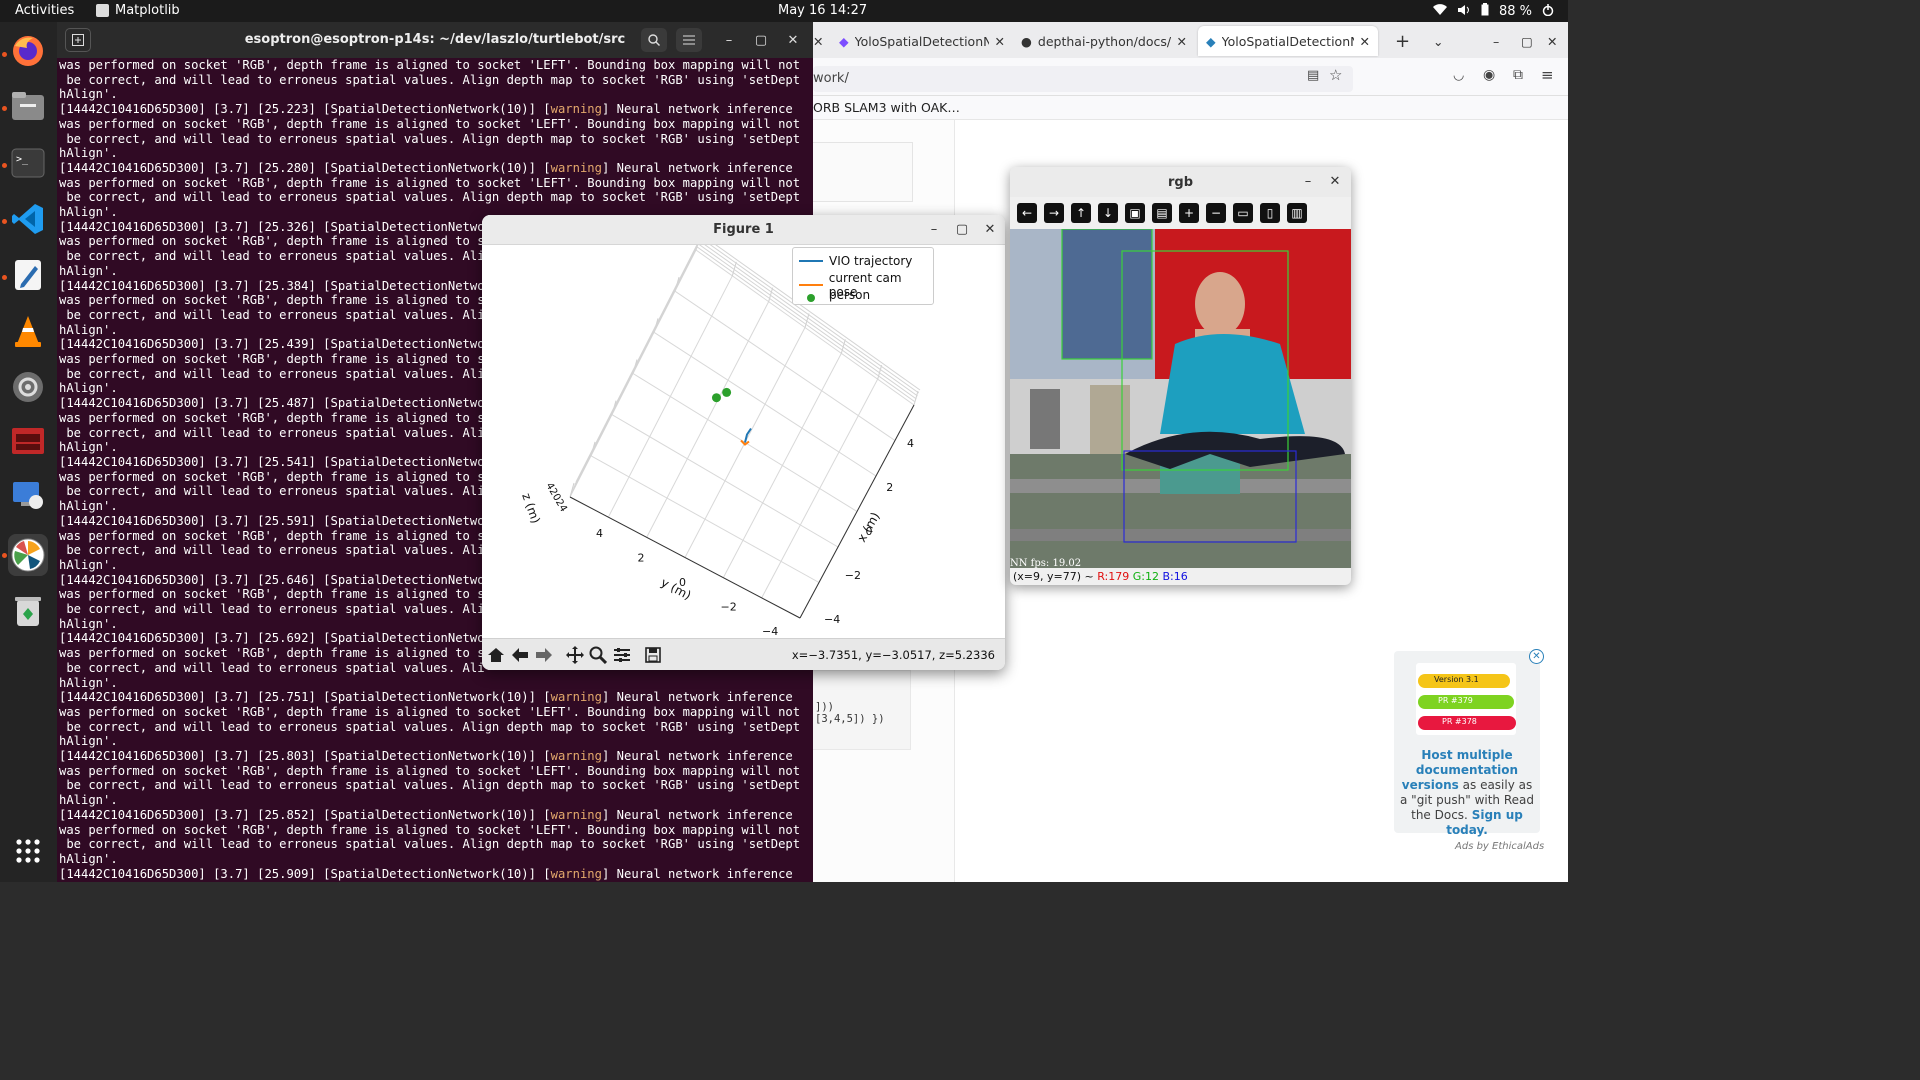 The image size is (1920, 1080). Describe the element at coordinates (1135, 213) in the screenshot. I see `zoom-fit-icon: ▣` at that location.